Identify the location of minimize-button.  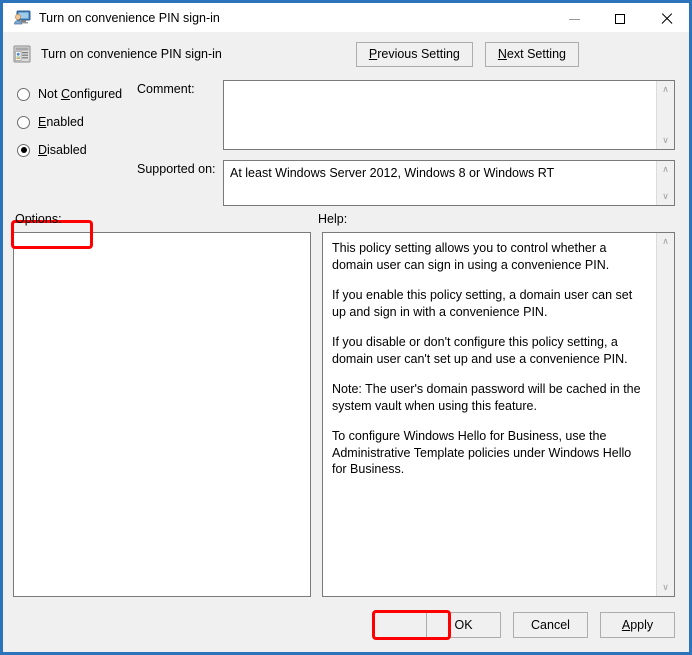
(574, 19).